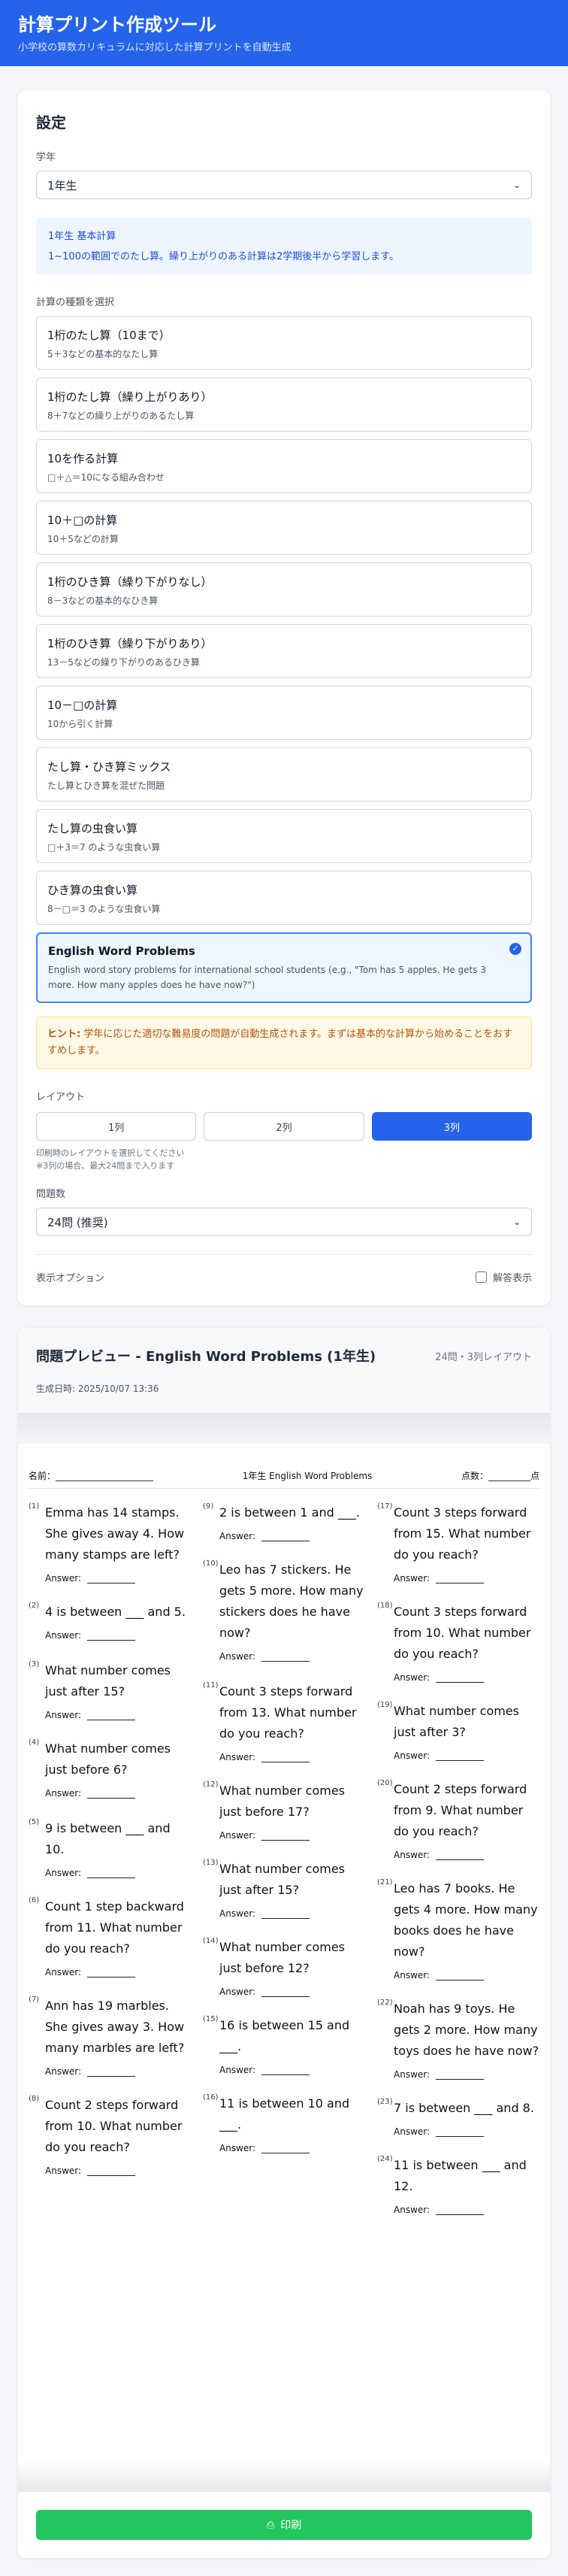  I want to click on problem-text: 2 is between 1 and ___., so click(289, 1512).